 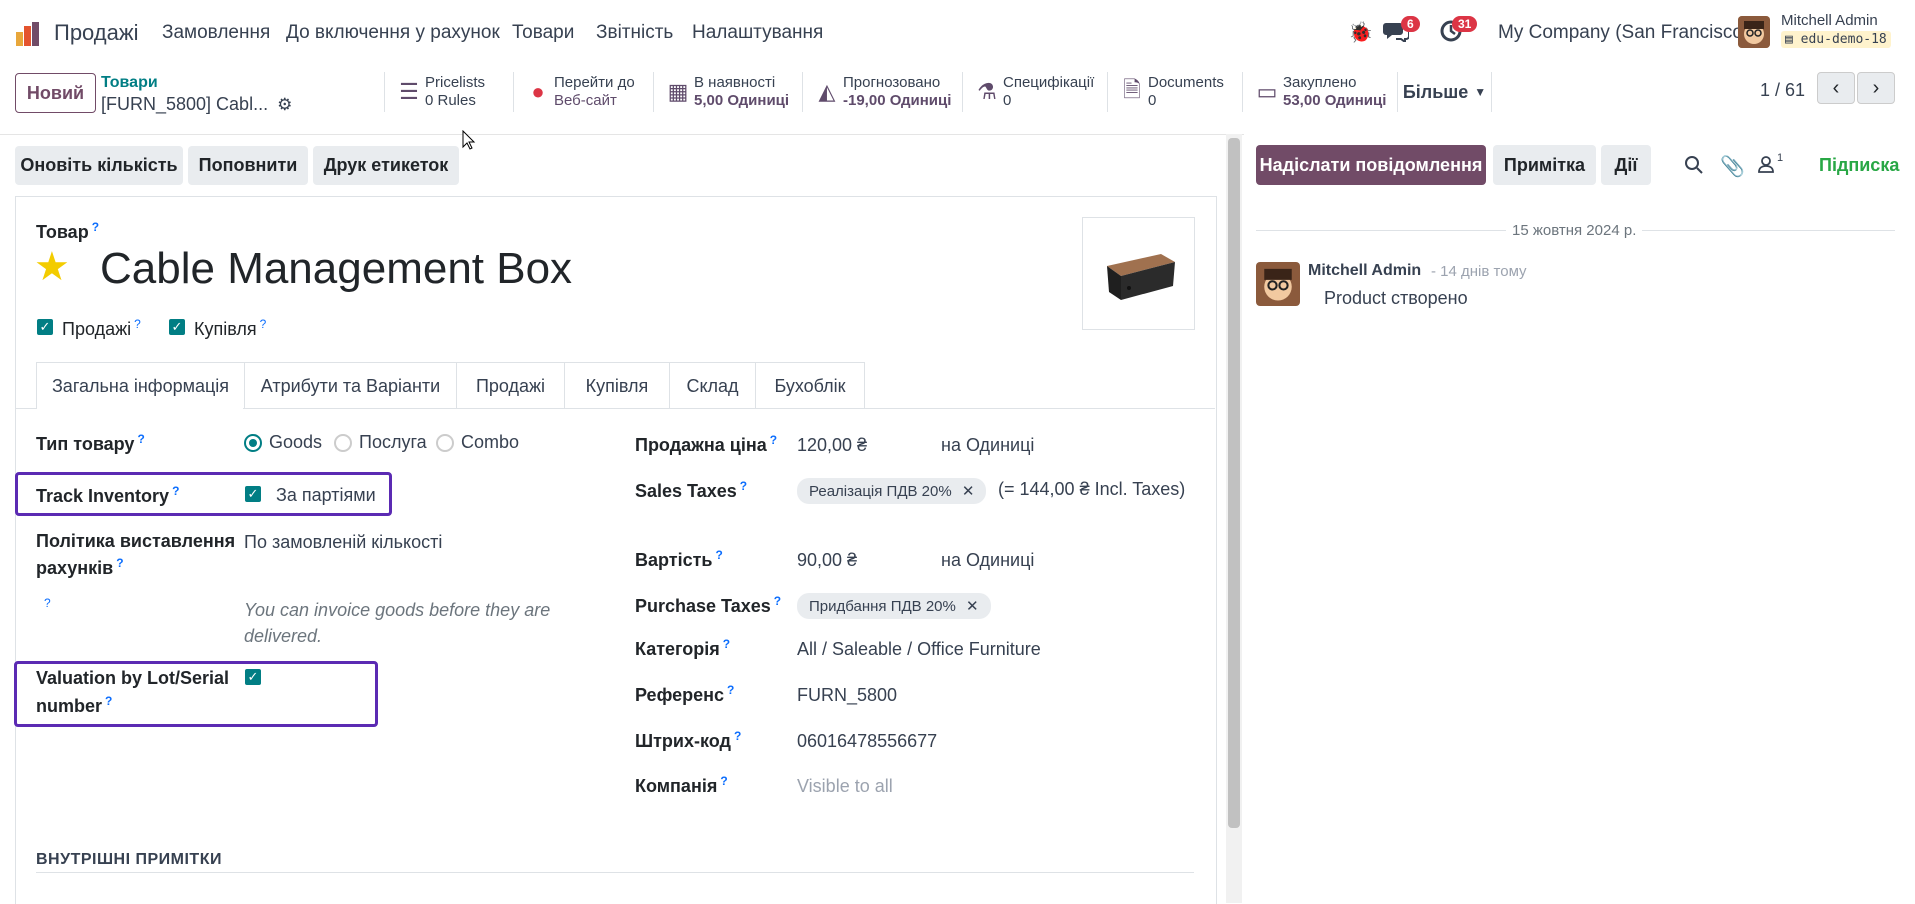 I want to click on smart-button-on-hand: ▦ В наявності 5,00 Одиниці, so click(x=728, y=92).